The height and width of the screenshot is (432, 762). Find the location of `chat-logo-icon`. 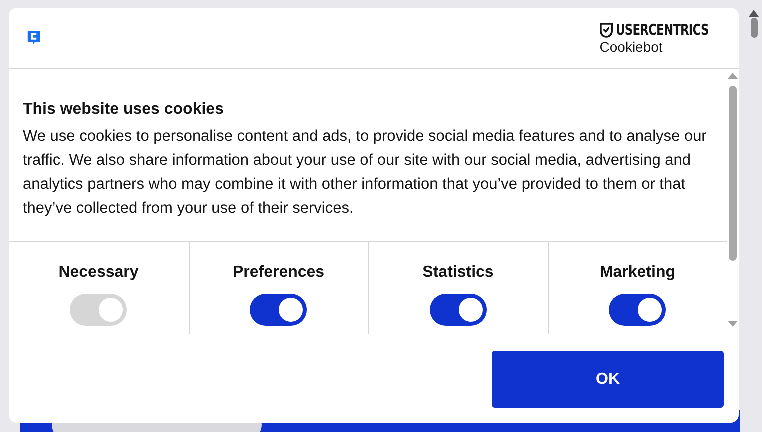

chat-logo-icon is located at coordinates (34, 38).